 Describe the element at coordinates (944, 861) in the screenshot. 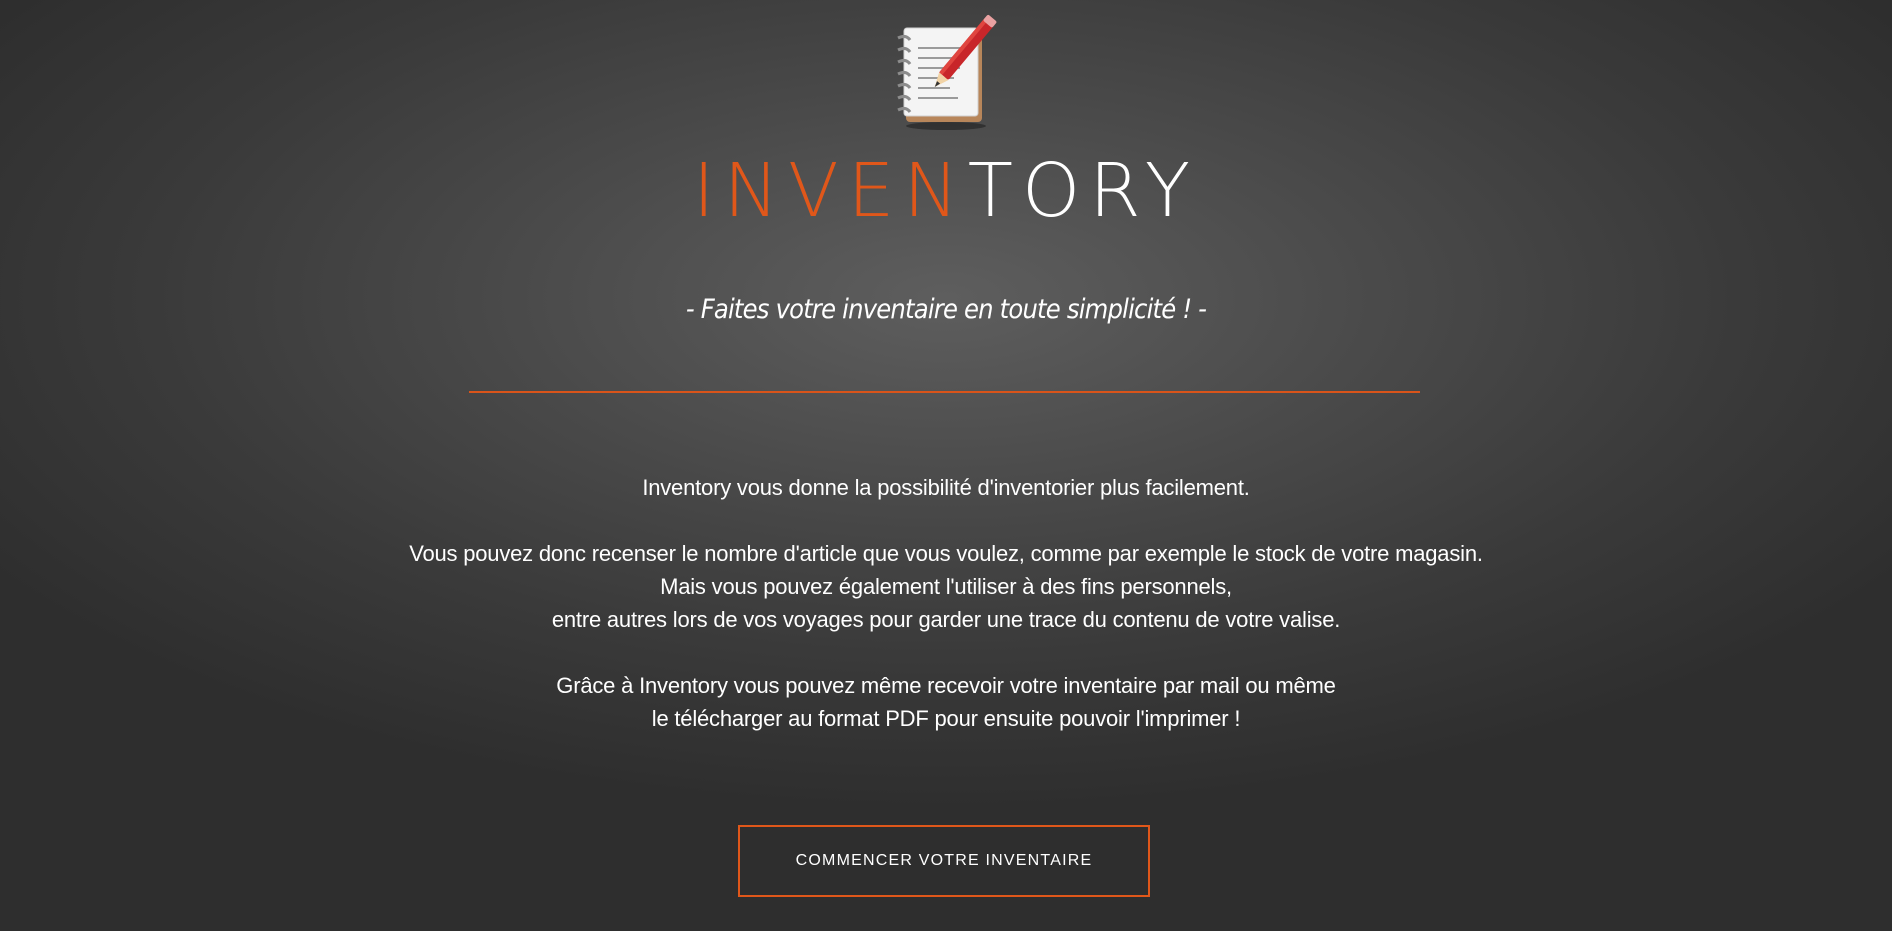

I see `start-inventory-button: COMMENCER VOTRE INVENTAIRE` at that location.